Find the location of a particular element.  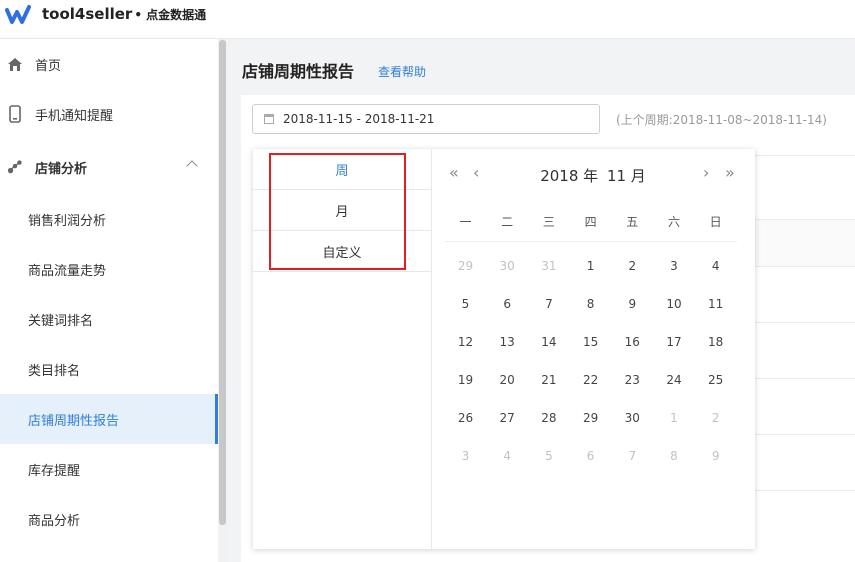

calendar-day: 28 is located at coordinates (548, 418).